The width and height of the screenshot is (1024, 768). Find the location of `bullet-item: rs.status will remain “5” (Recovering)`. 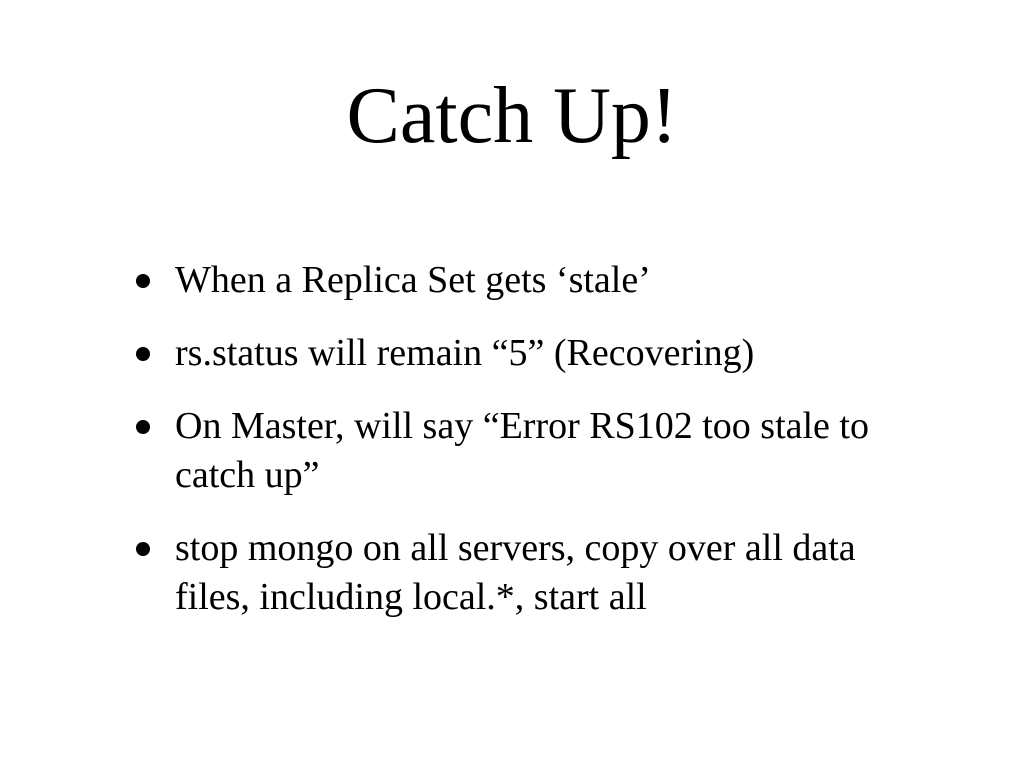

bullet-item: rs.status will remain “5” (Recovering) is located at coordinates (530, 353).